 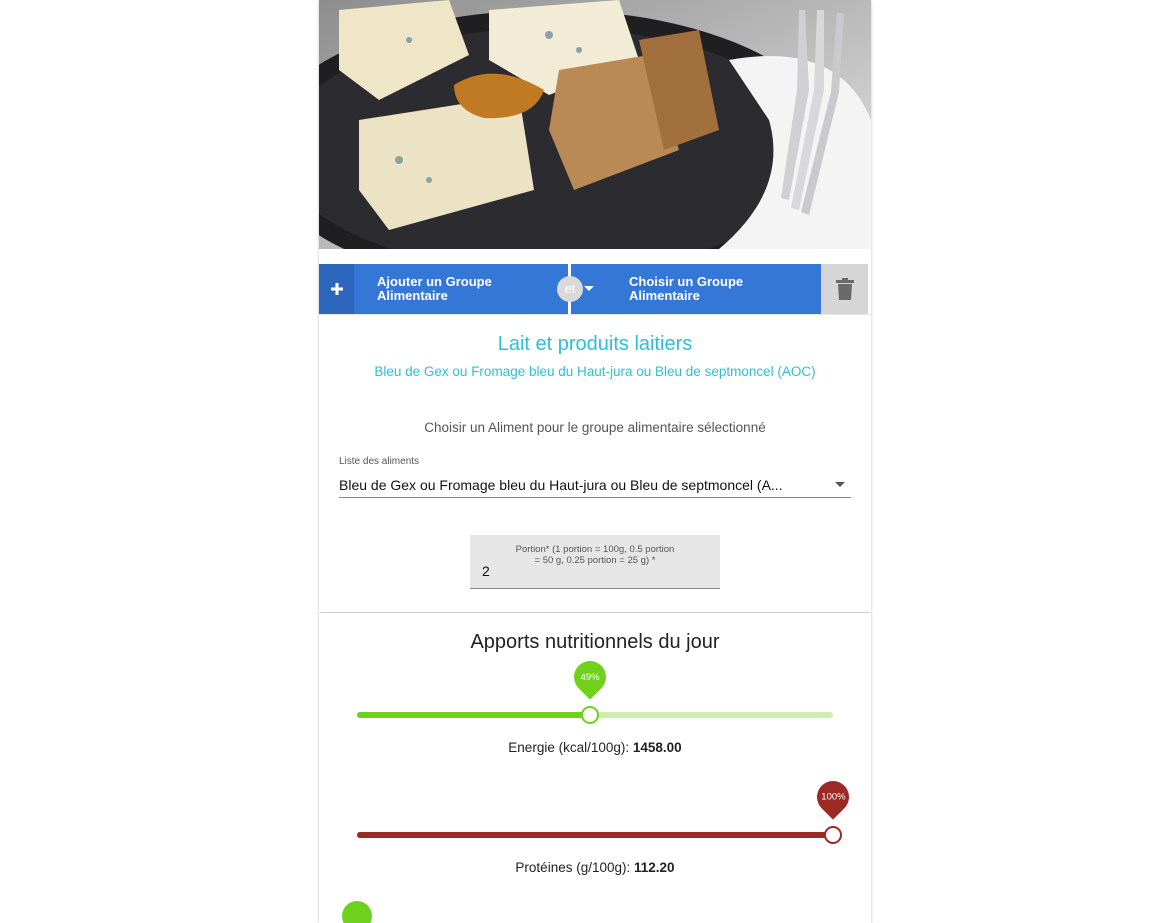 I want to click on protein-percent-label: 100%, so click(x=833, y=797).